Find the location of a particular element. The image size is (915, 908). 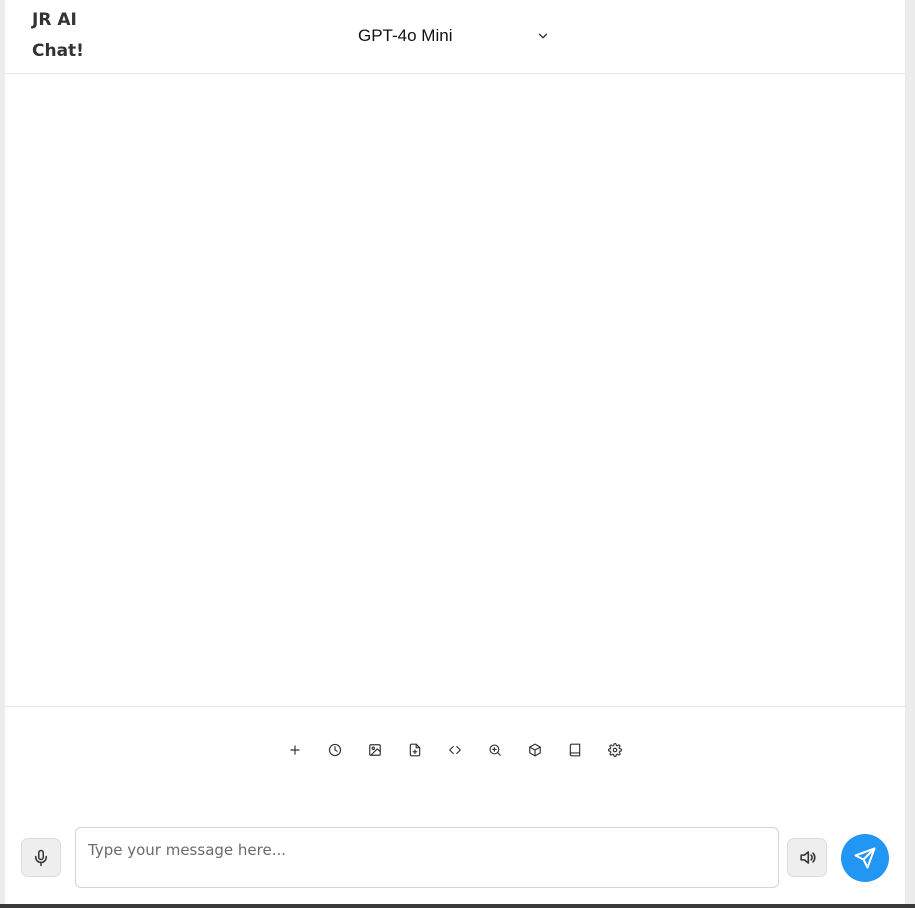

send-button is located at coordinates (865, 858).